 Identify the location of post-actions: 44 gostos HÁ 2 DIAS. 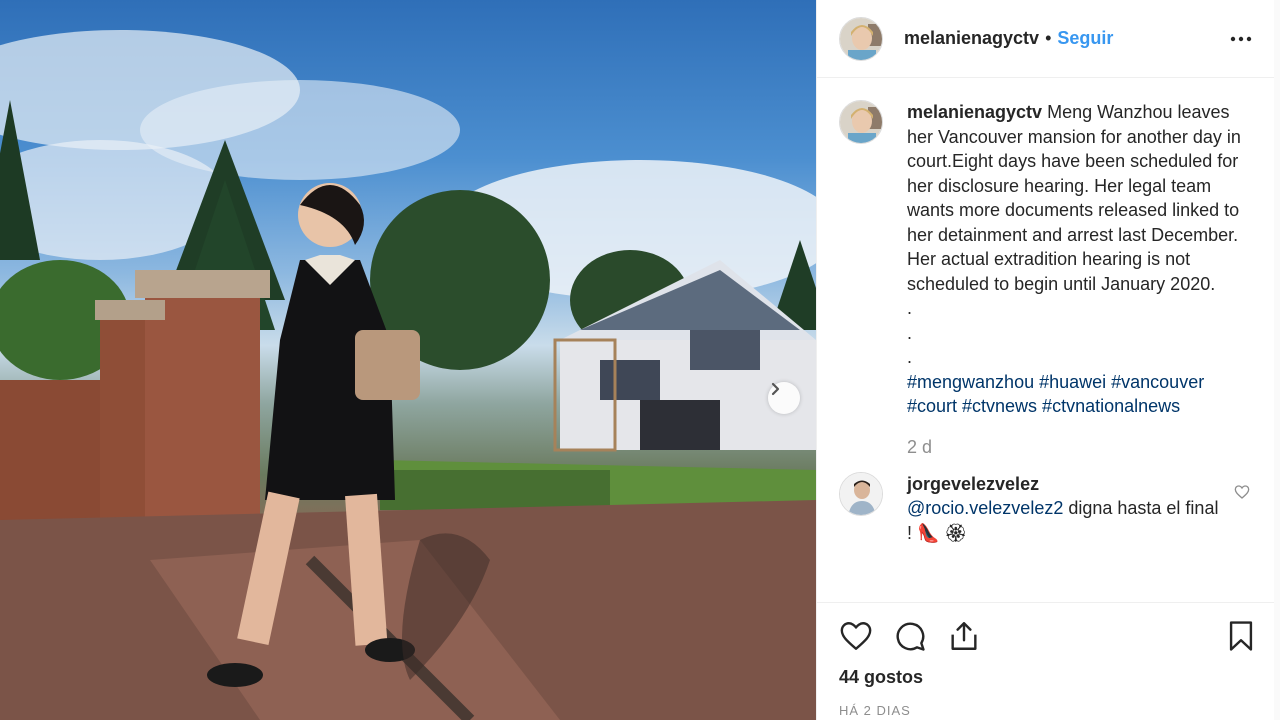
(1045, 661).